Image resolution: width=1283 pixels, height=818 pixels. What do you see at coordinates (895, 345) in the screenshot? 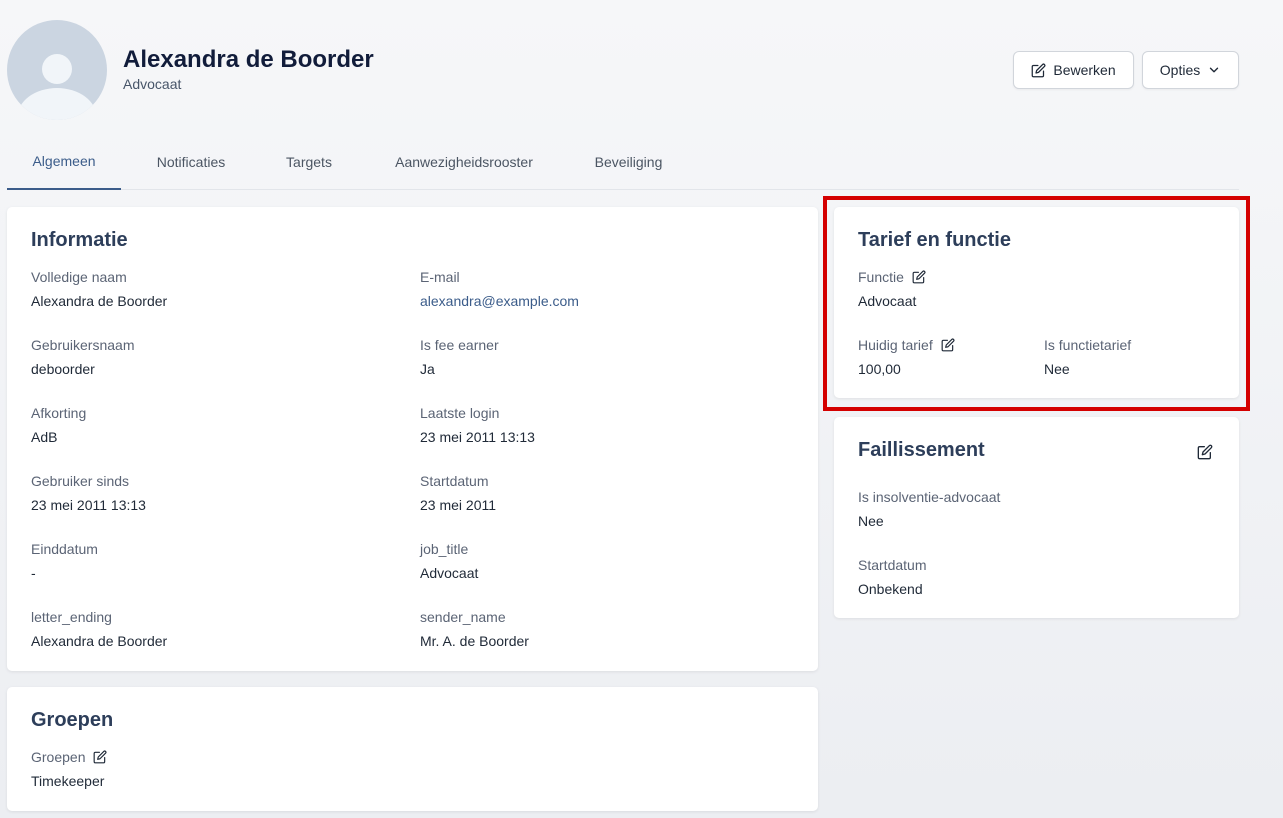
I see `huidig-tarief-label: Huidig tarief` at bounding box center [895, 345].